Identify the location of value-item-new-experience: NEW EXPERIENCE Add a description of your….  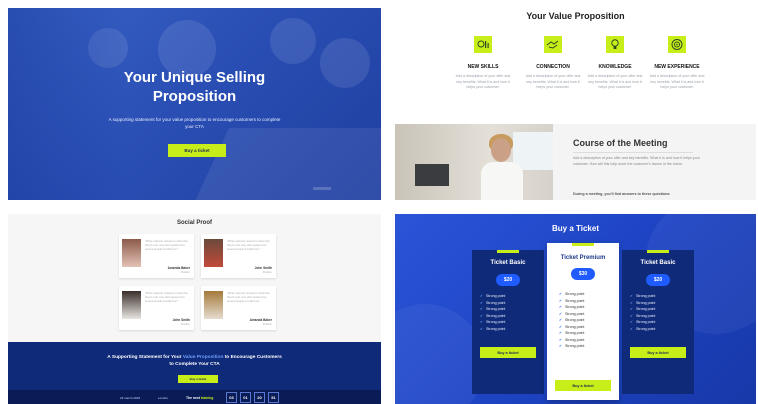
(677, 63).